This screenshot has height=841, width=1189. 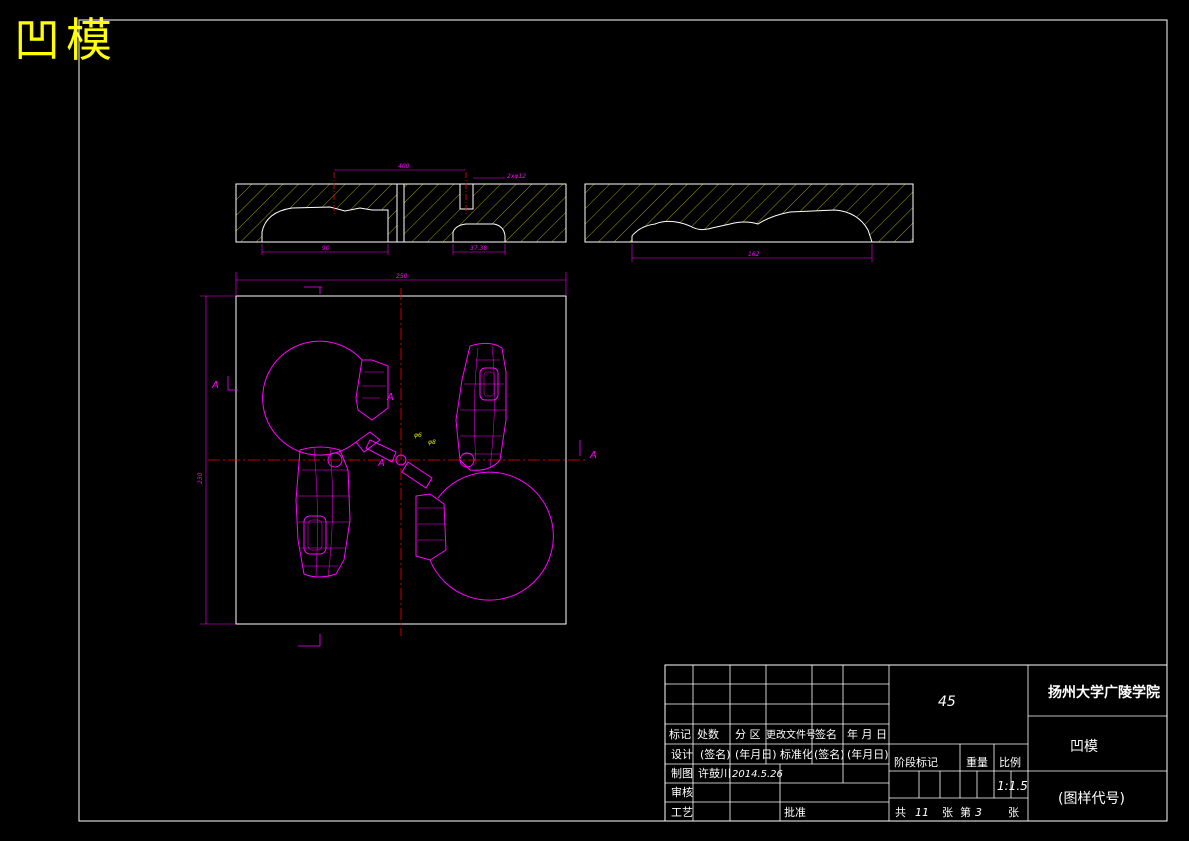 What do you see at coordinates (325, 398) in the screenshot?
I see `cavity-round-top-left` at bounding box center [325, 398].